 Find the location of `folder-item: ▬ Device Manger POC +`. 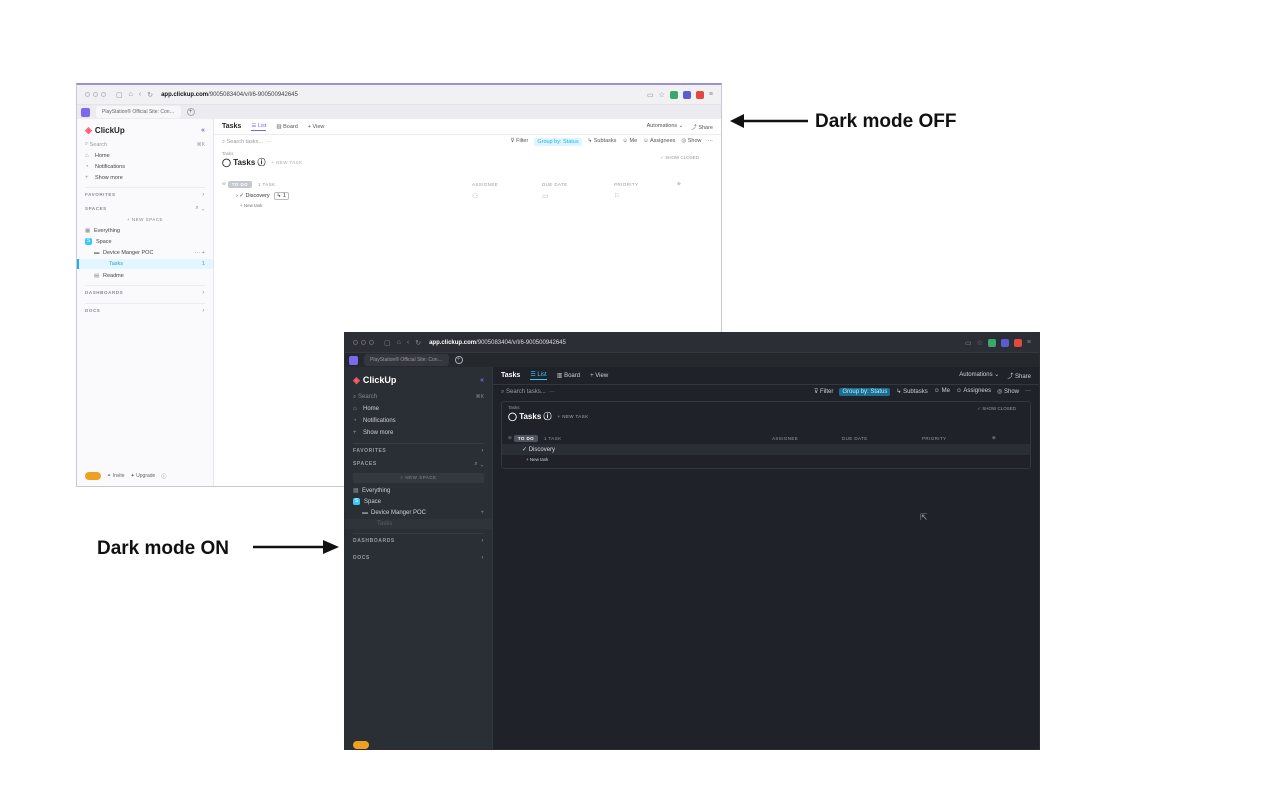

folder-item: ▬ Device Manger POC + is located at coordinates (418, 512).